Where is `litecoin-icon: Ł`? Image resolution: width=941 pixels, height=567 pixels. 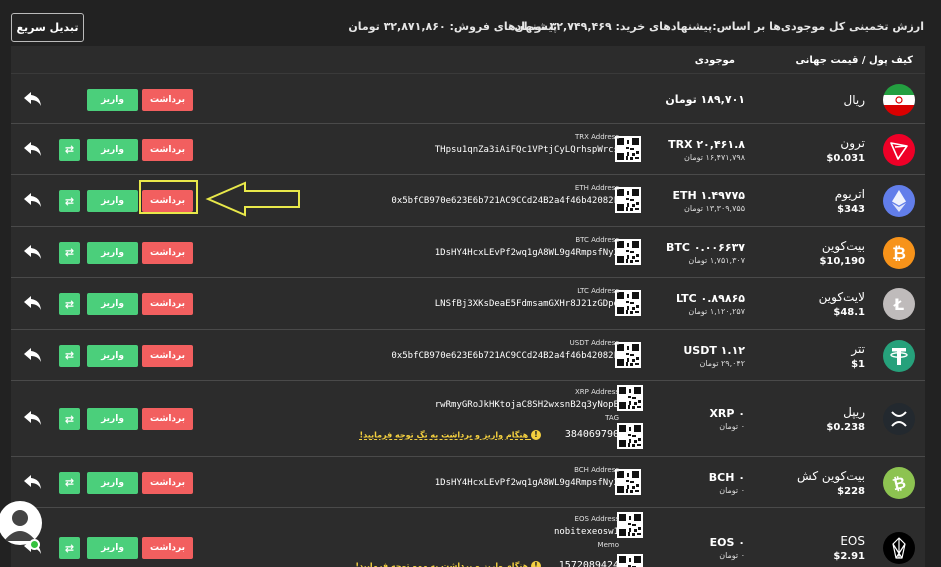
litecoin-icon: Ł is located at coordinates (899, 304).